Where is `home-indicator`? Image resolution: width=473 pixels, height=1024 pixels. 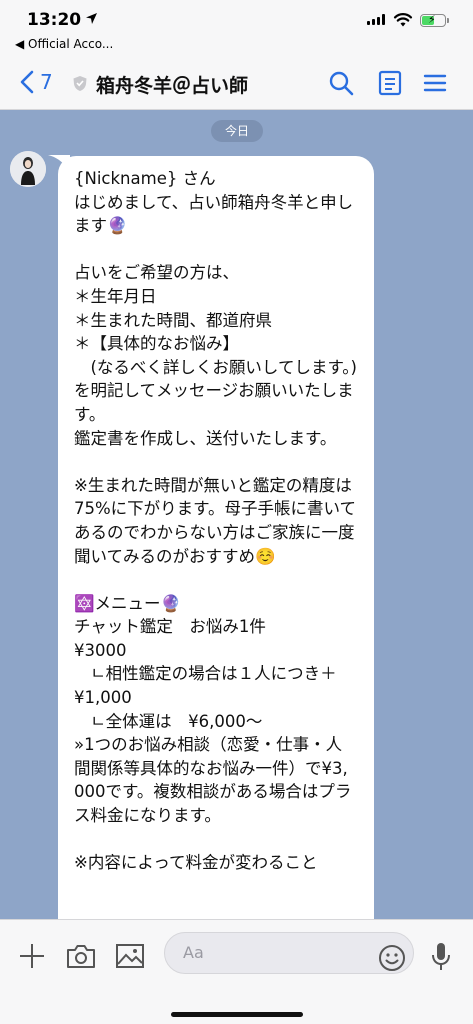
home-indicator is located at coordinates (237, 1014).